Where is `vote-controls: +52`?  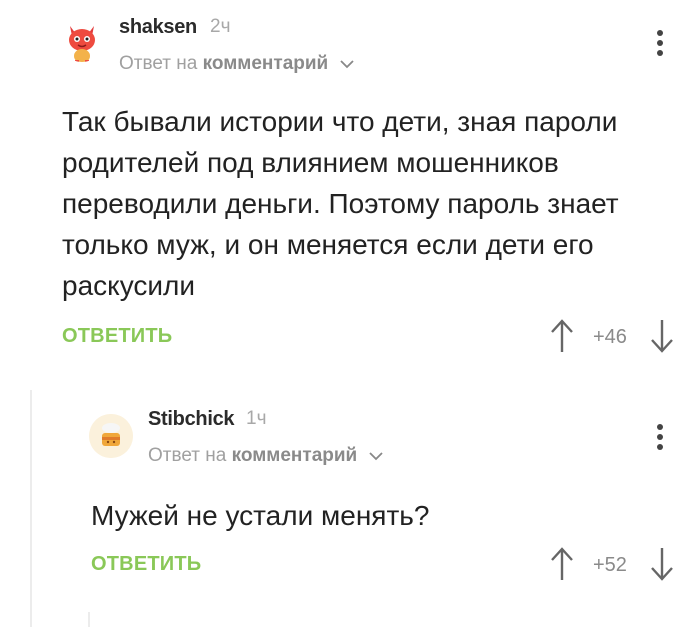 vote-controls: +52 is located at coordinates (615, 566).